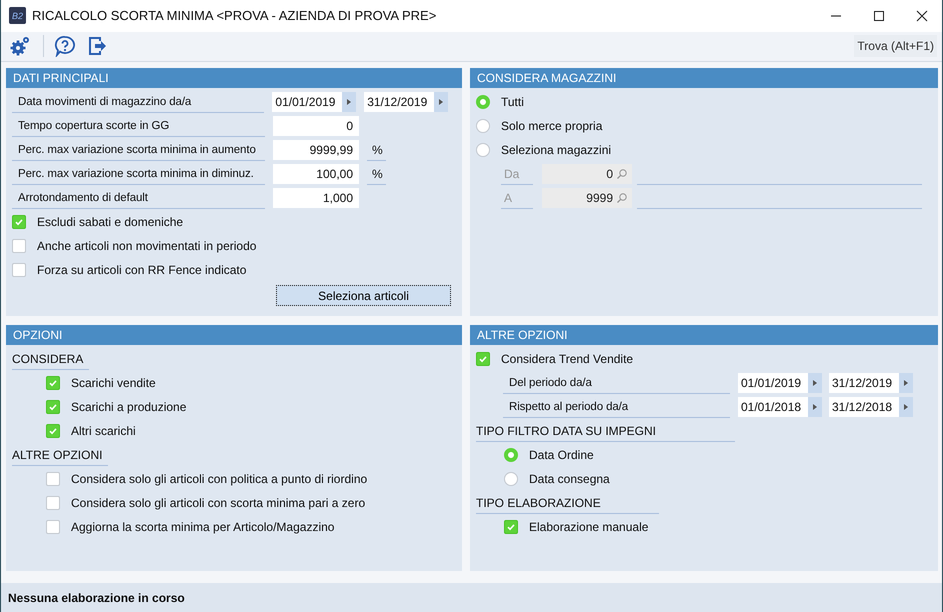  What do you see at coordinates (113, 383) in the screenshot?
I see `checkbox-label: Scarichi vendite` at bounding box center [113, 383].